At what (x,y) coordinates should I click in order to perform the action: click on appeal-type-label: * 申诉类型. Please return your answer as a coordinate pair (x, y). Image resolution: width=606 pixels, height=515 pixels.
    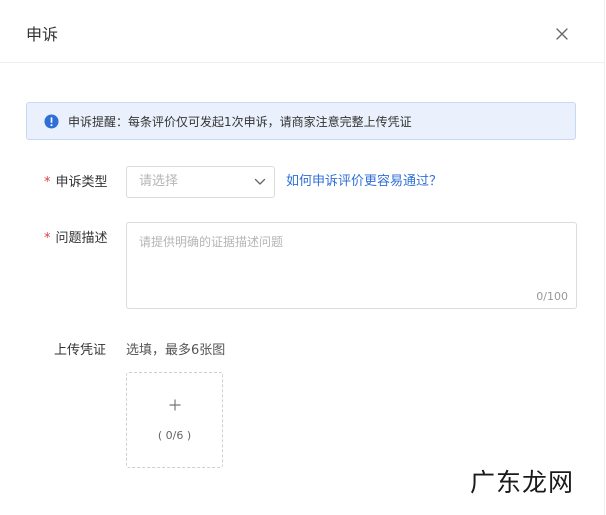
    Looking at the image, I should click on (76, 183).